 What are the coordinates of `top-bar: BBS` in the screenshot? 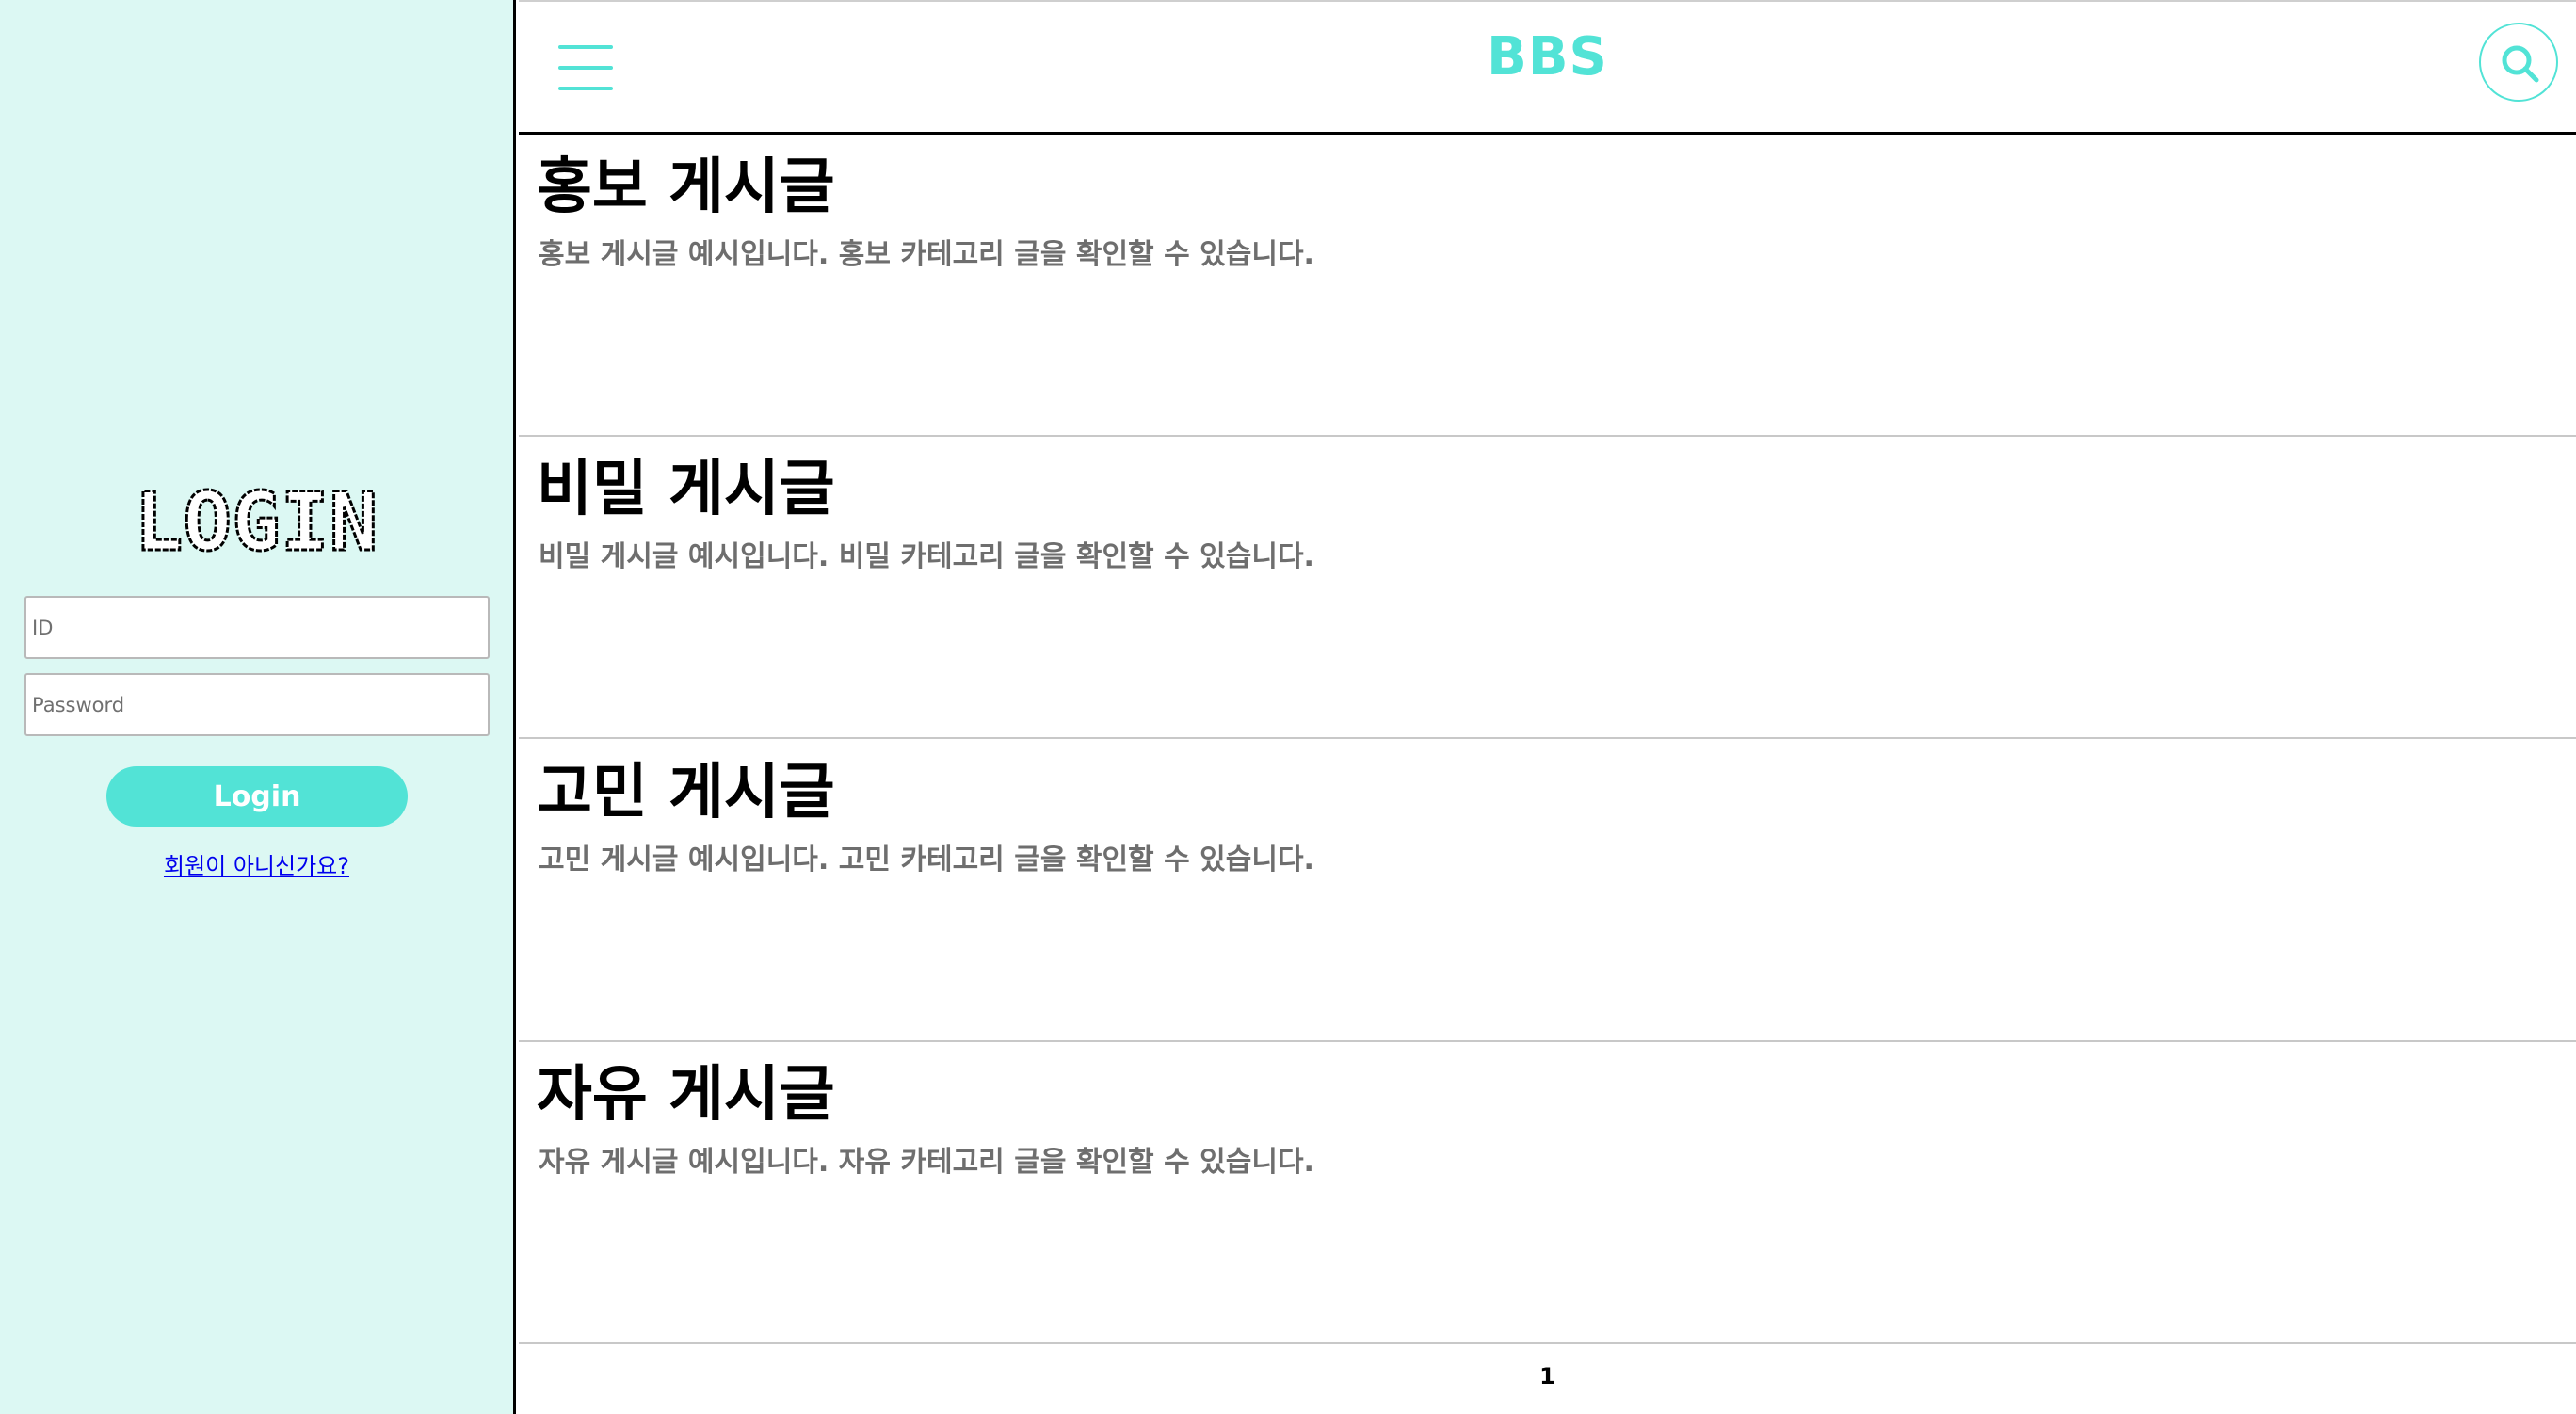 It's located at (1547, 67).